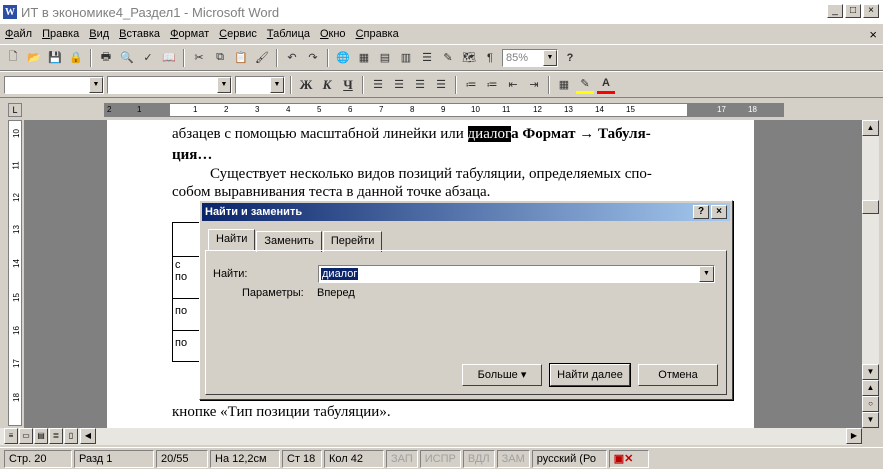  Describe the element at coordinates (440, 458) in the screenshot. I see `status-trk: ИСПР` at that location.